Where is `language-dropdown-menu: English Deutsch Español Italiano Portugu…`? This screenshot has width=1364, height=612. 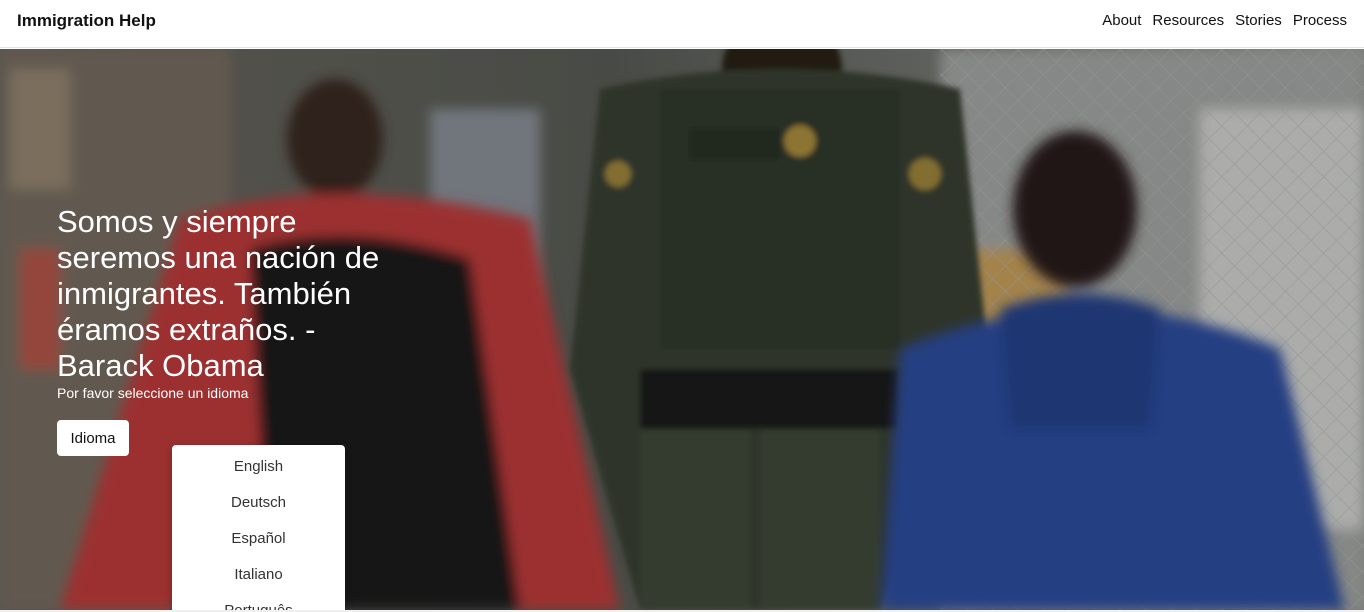
language-dropdown-menu: English Deutsch Español Italiano Portugu… is located at coordinates (258, 527).